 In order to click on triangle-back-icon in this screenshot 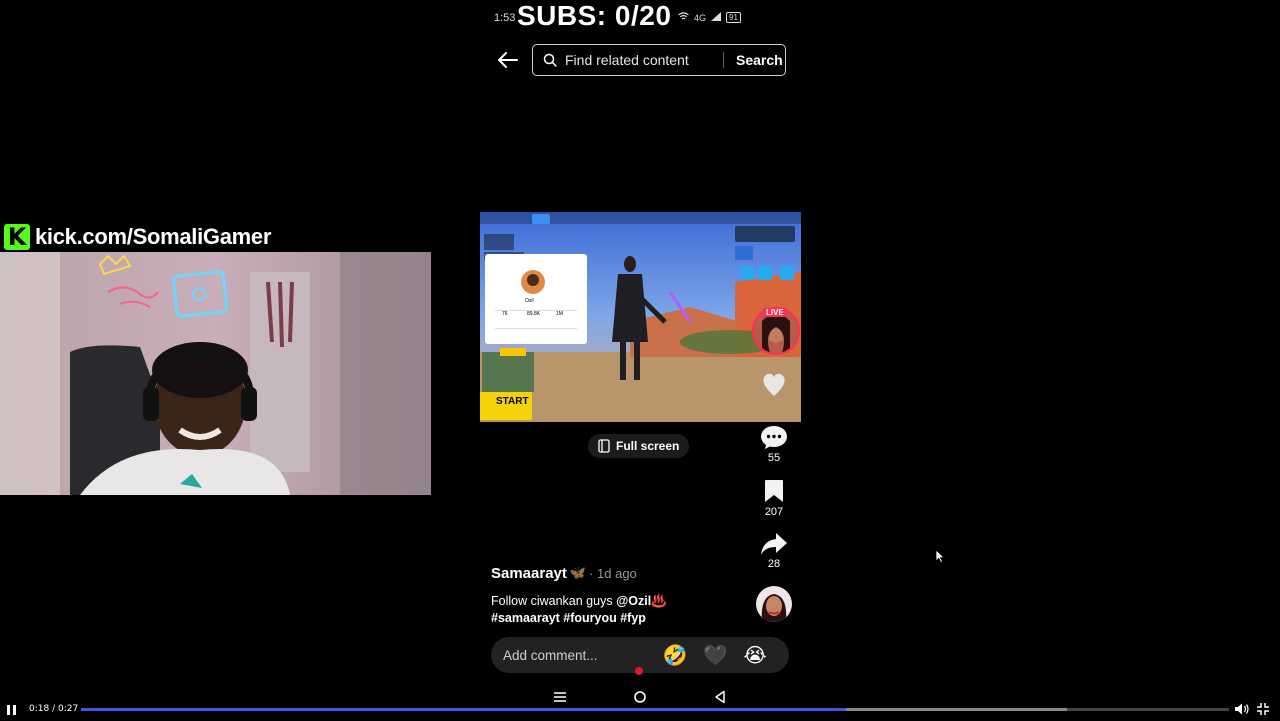, I will do `click(720, 697)`.